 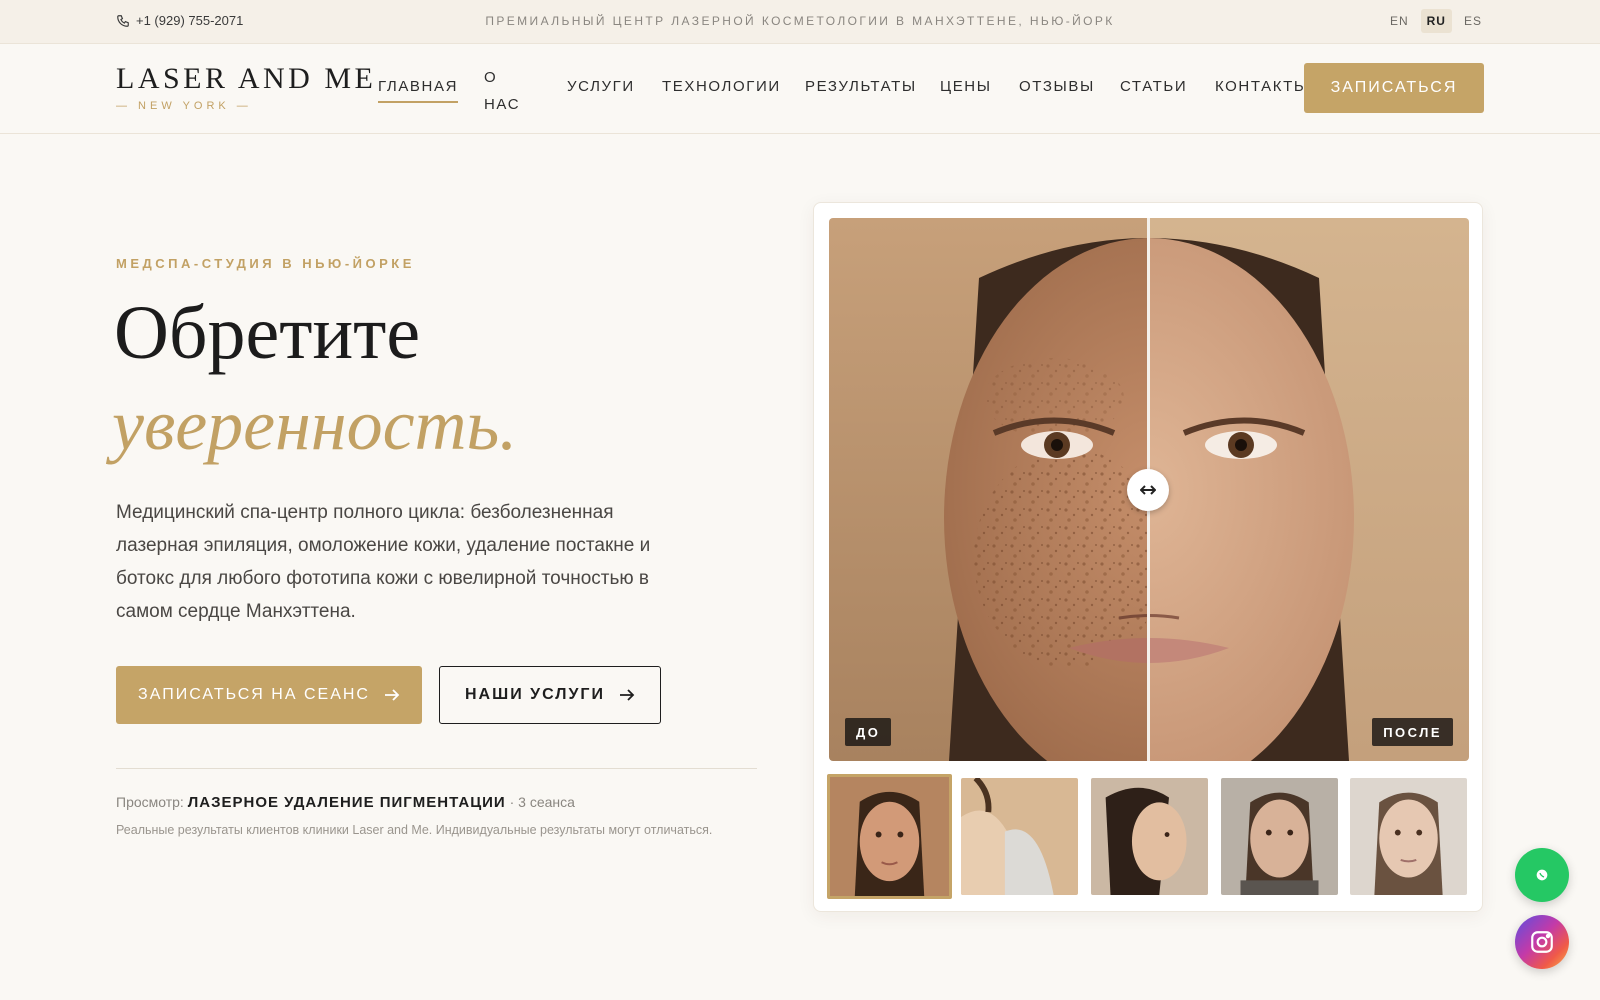 I want to click on thumbnail-face-profile, so click(x=1149, y=836).